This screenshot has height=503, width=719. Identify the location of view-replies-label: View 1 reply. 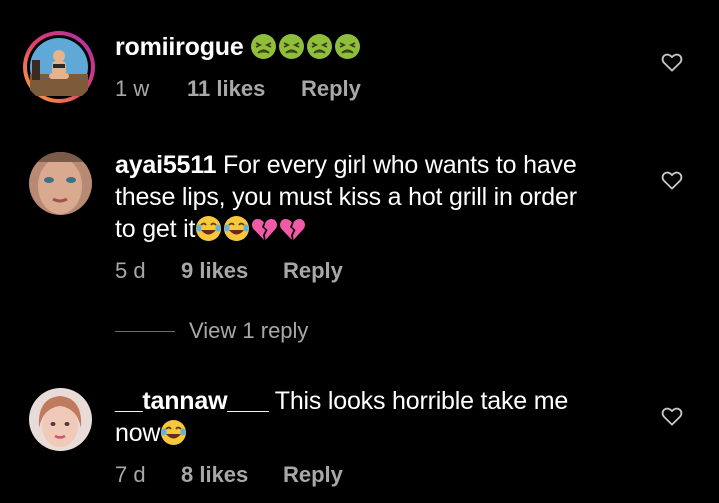
(249, 330).